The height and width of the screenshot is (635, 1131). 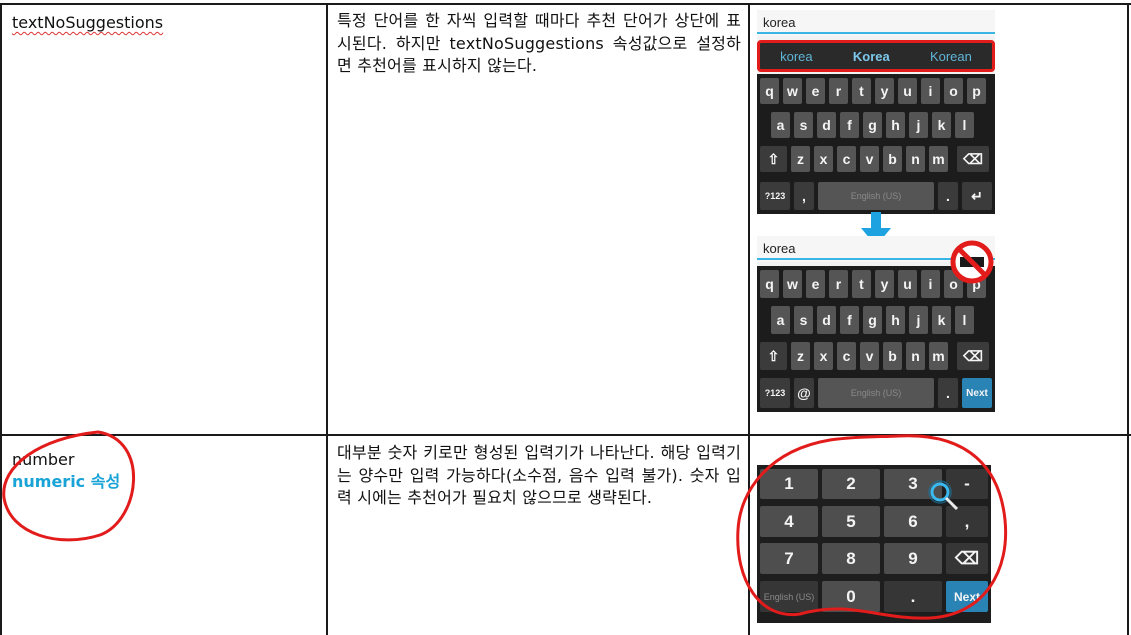 What do you see at coordinates (789, 558) in the screenshot?
I see `digit-key: 7` at bounding box center [789, 558].